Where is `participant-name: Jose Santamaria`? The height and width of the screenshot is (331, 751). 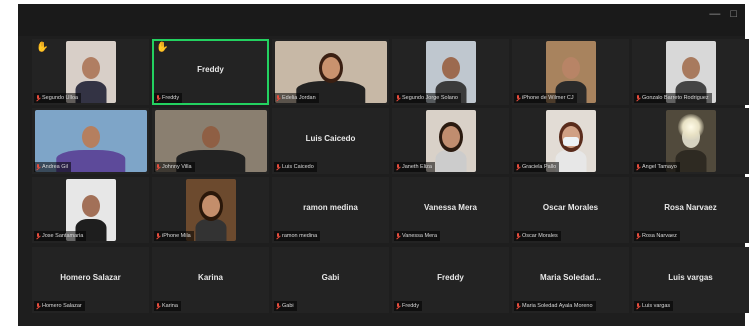 participant-name: Jose Santamaria is located at coordinates (63, 236).